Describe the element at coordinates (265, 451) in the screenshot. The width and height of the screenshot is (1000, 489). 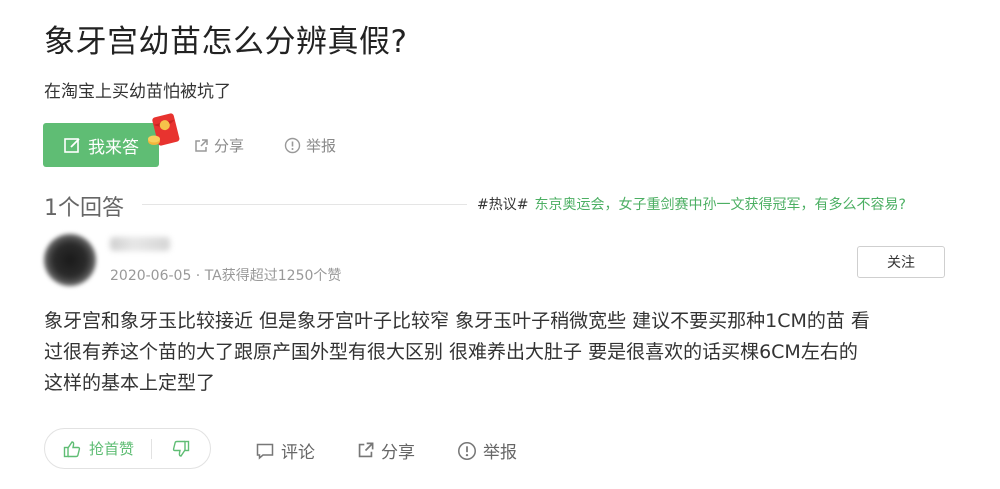
I see `comment-icon` at that location.